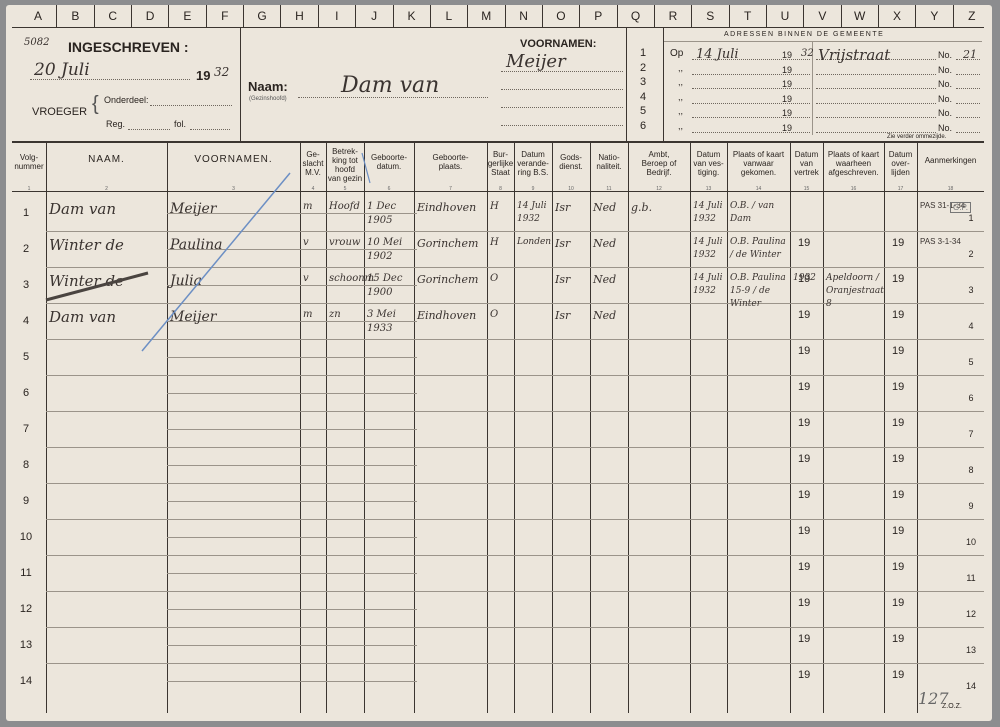  Describe the element at coordinates (952, 706) in the screenshot. I see `zoz-label: Z.O.Z.` at that location.